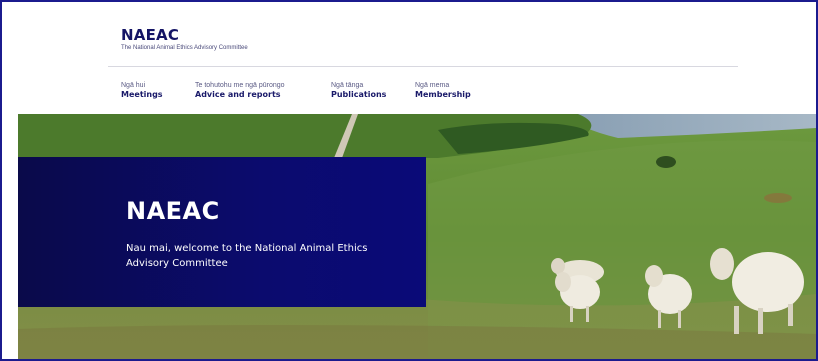 The height and width of the screenshot is (361, 818). What do you see at coordinates (133, 85) in the screenshot?
I see `nav-item-maori-label: Ngā hui` at bounding box center [133, 85].